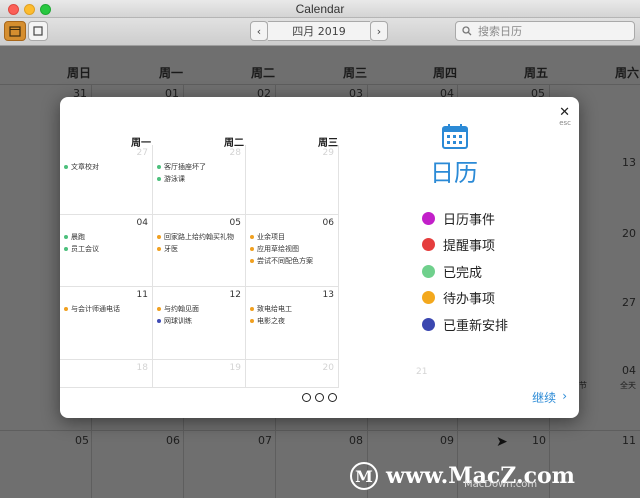  Describe the element at coordinates (379, 31) in the screenshot. I see `next-month-button: ›` at that location.